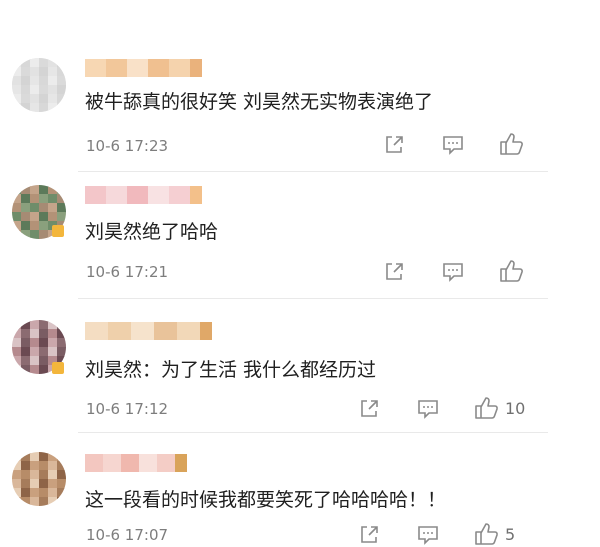 This screenshot has height=547, width=600. Describe the element at coordinates (127, 409) in the screenshot. I see `comment-time: 10-6 17:12` at that location.